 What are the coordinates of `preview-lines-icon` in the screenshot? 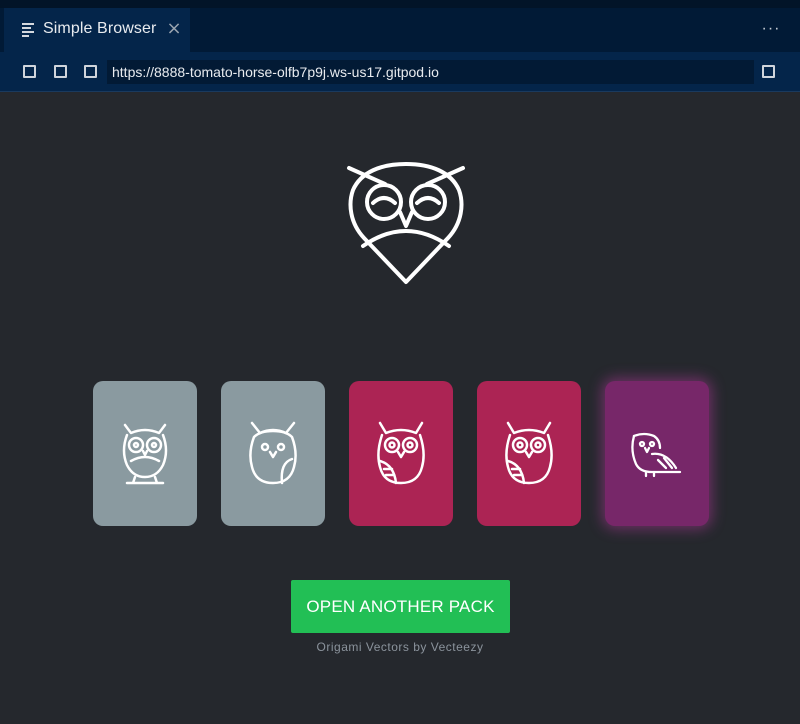 It's located at (28, 30).